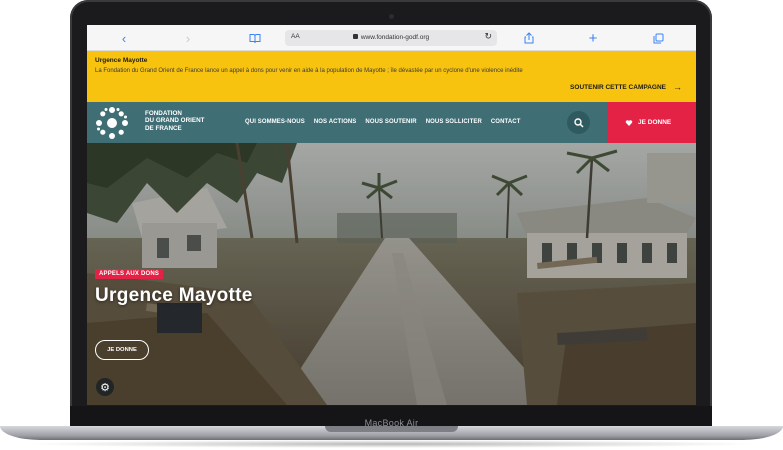 The height and width of the screenshot is (450, 783). What do you see at coordinates (391, 16) in the screenshot?
I see `camera-icon` at bounding box center [391, 16].